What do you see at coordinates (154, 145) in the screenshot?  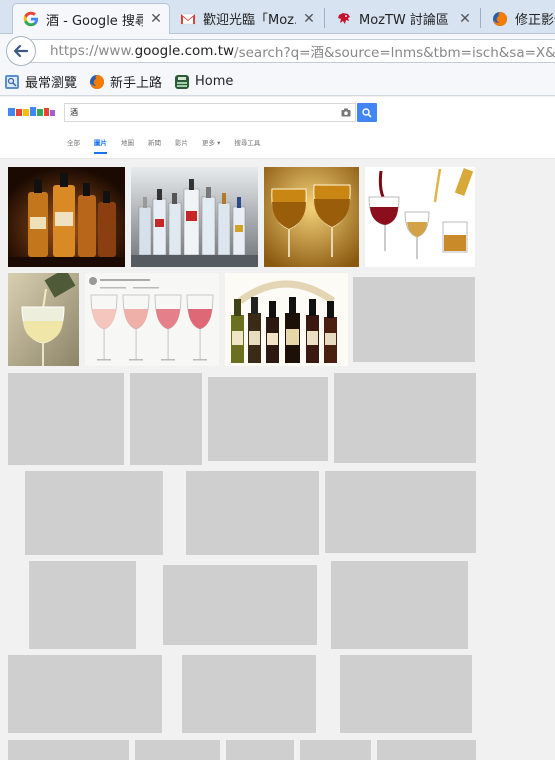 I see `tab-news: 新聞` at bounding box center [154, 145].